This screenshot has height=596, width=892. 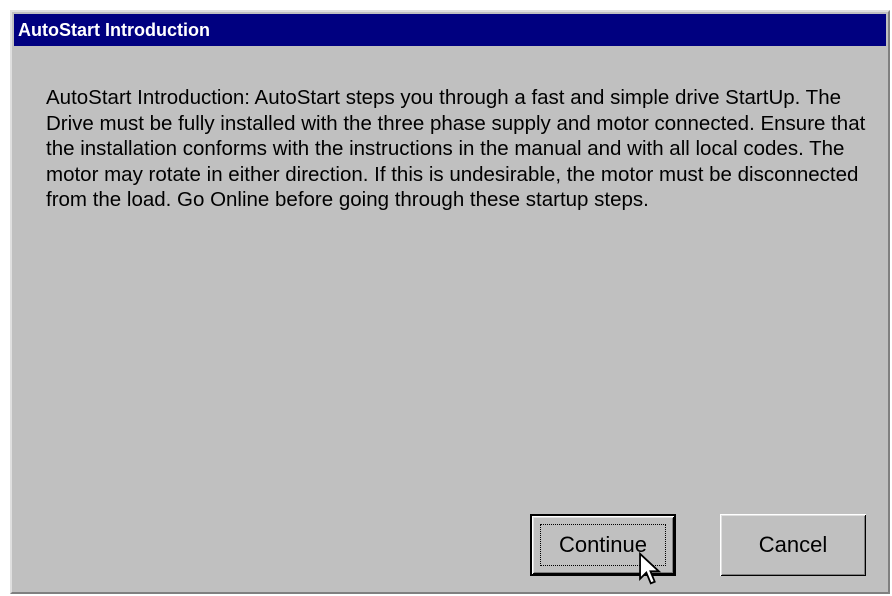 What do you see at coordinates (603, 544) in the screenshot?
I see `continue-button-label: Continue` at bounding box center [603, 544].